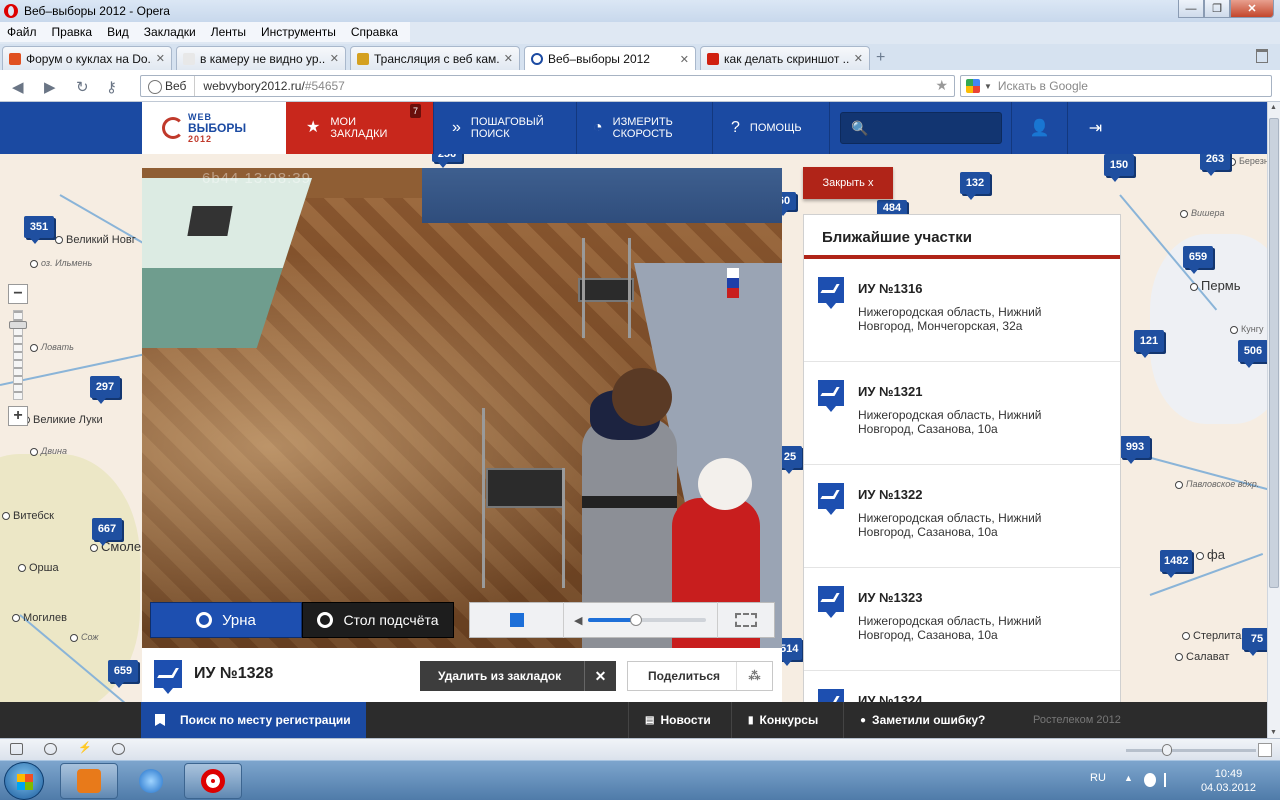  Describe the element at coordinates (1150, 780) in the screenshot. I see `tray-app-icon` at that location.